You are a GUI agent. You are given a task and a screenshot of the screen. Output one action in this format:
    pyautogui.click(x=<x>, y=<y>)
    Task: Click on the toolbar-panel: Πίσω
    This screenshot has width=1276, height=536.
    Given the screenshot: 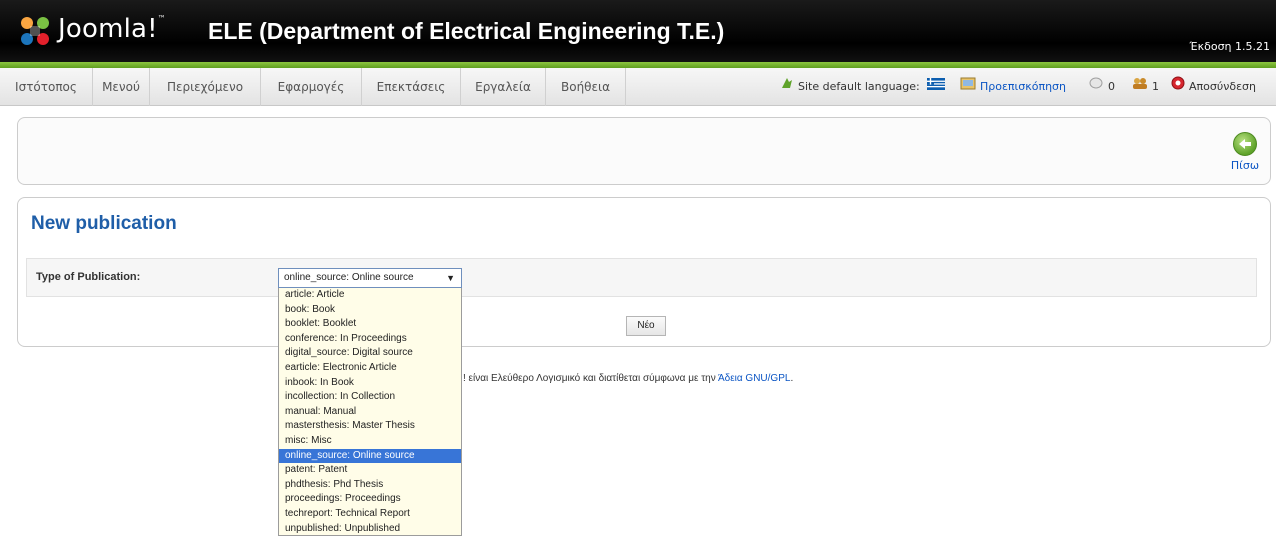 What is the action you would take?
    pyautogui.click(x=644, y=151)
    